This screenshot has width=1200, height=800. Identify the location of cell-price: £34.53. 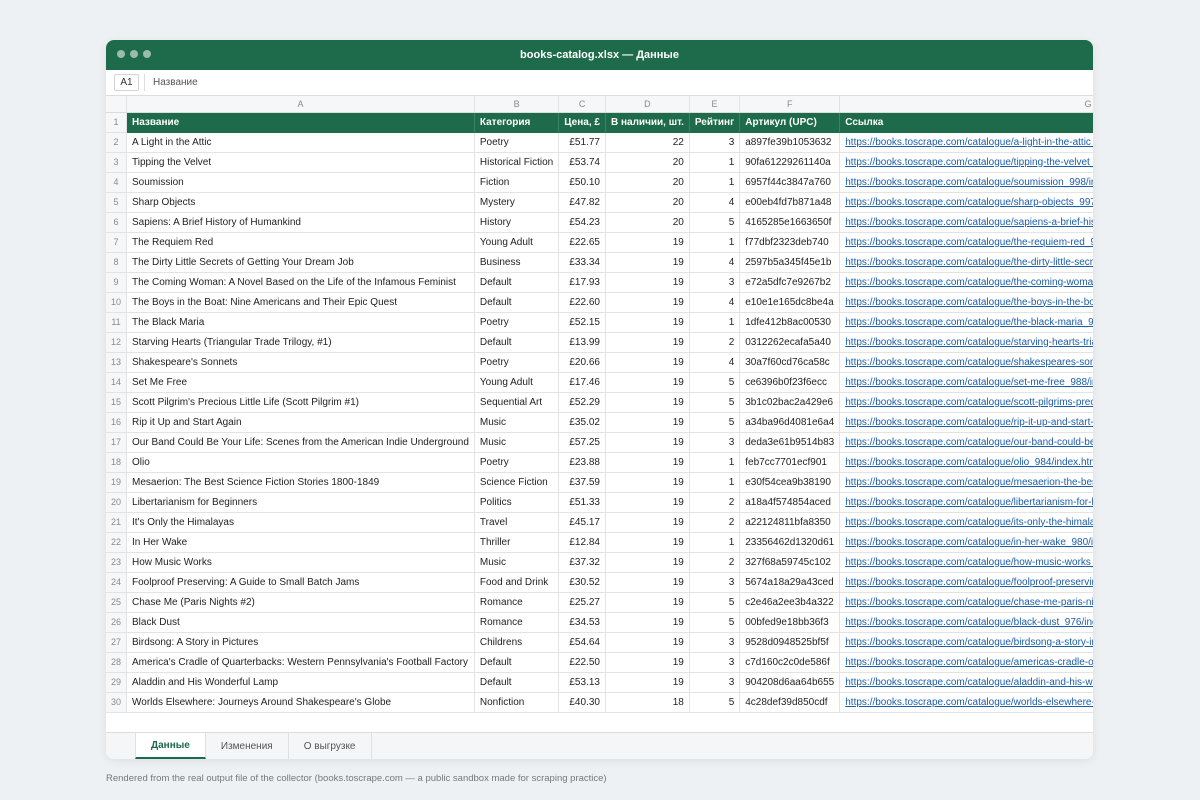
(582, 622).